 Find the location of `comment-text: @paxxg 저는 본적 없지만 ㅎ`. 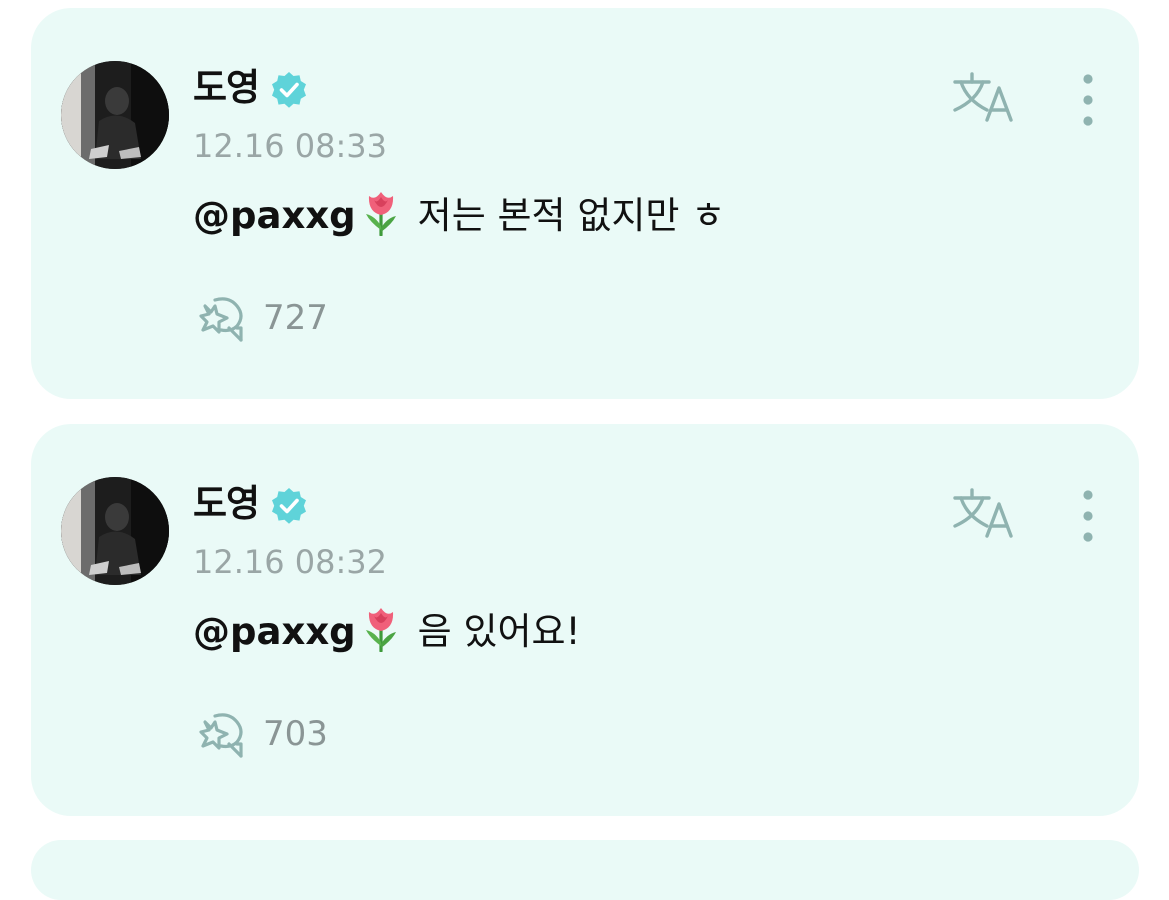

comment-text: @paxxg 저는 본적 없지만 ㅎ is located at coordinates (459, 214).